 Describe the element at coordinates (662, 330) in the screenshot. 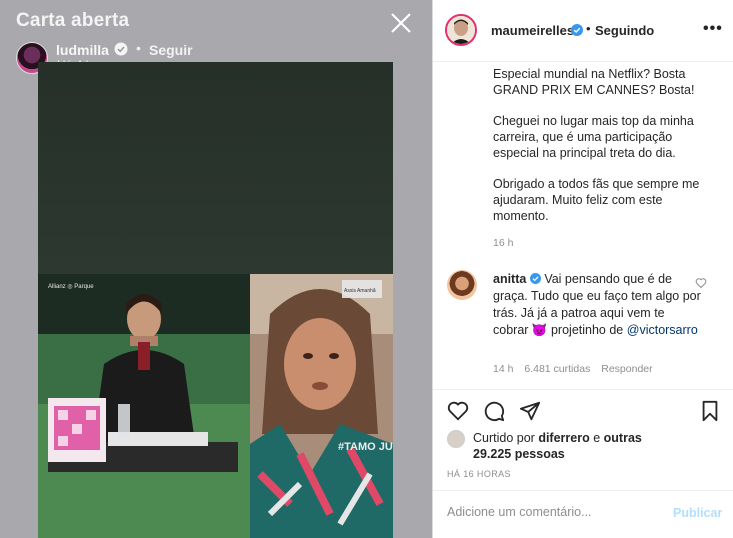

I see `comment-mention-link: @victorsarro` at that location.